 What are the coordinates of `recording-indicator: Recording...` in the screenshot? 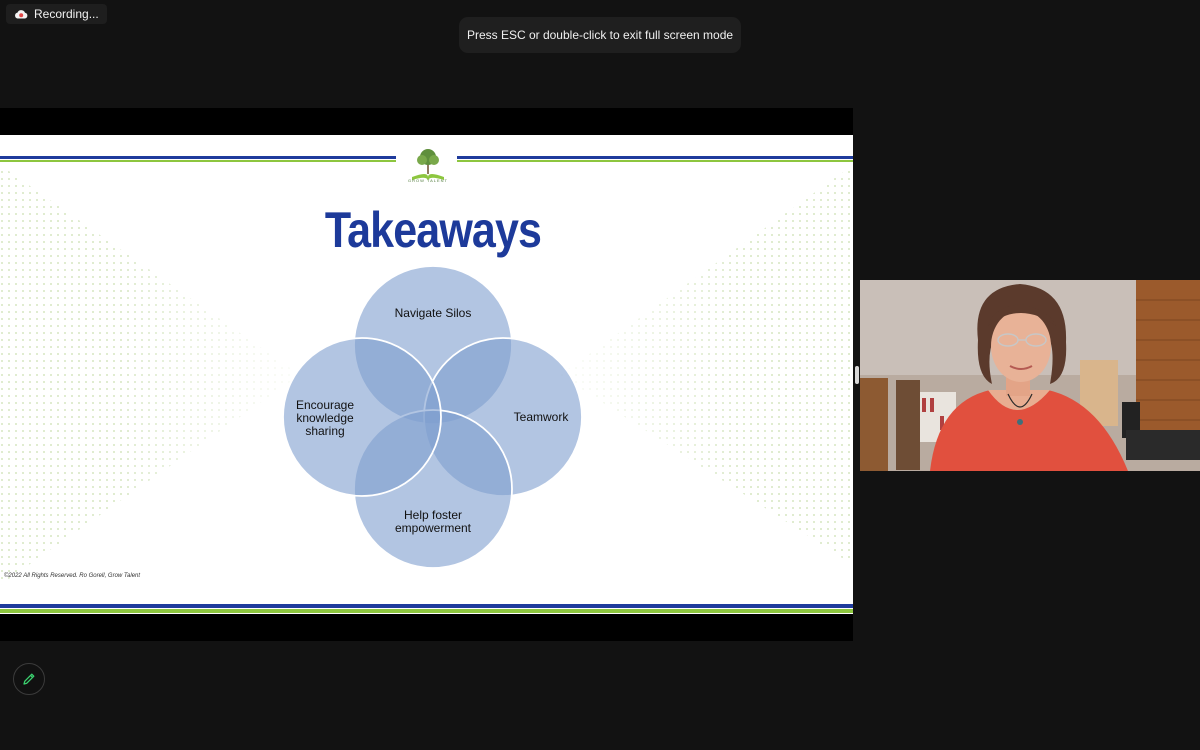 It's located at (56, 14).